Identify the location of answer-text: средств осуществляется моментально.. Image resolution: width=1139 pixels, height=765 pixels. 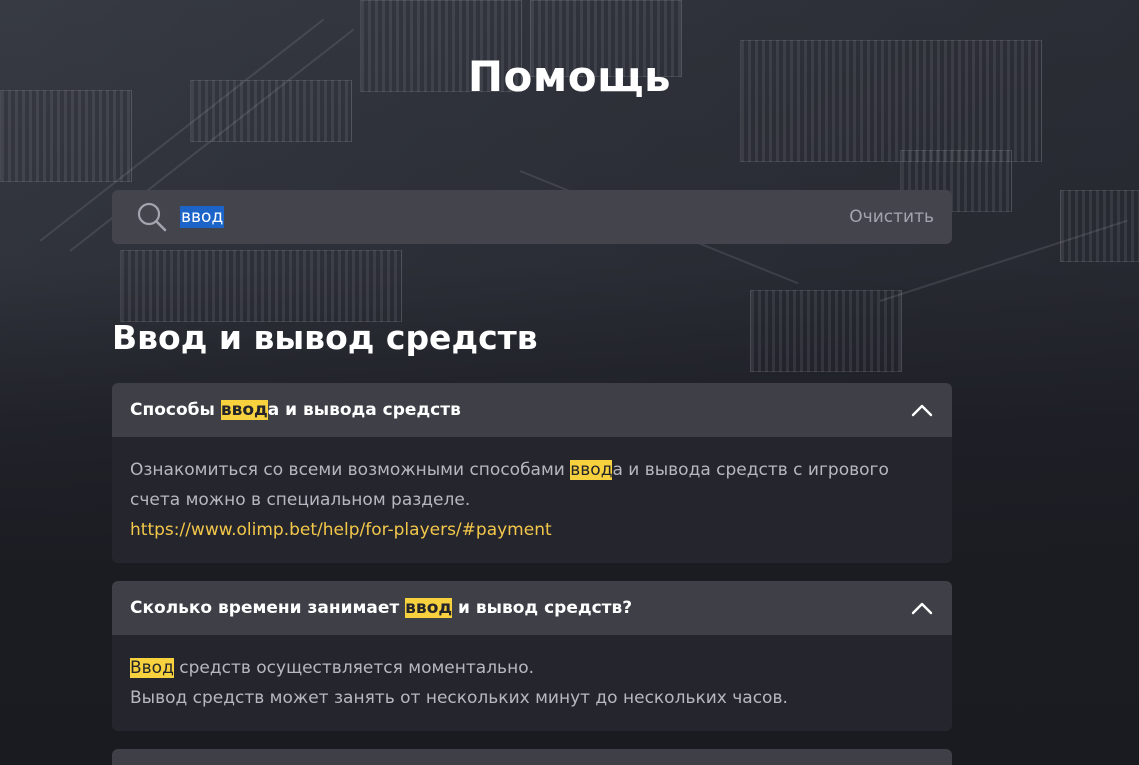
(353, 668).